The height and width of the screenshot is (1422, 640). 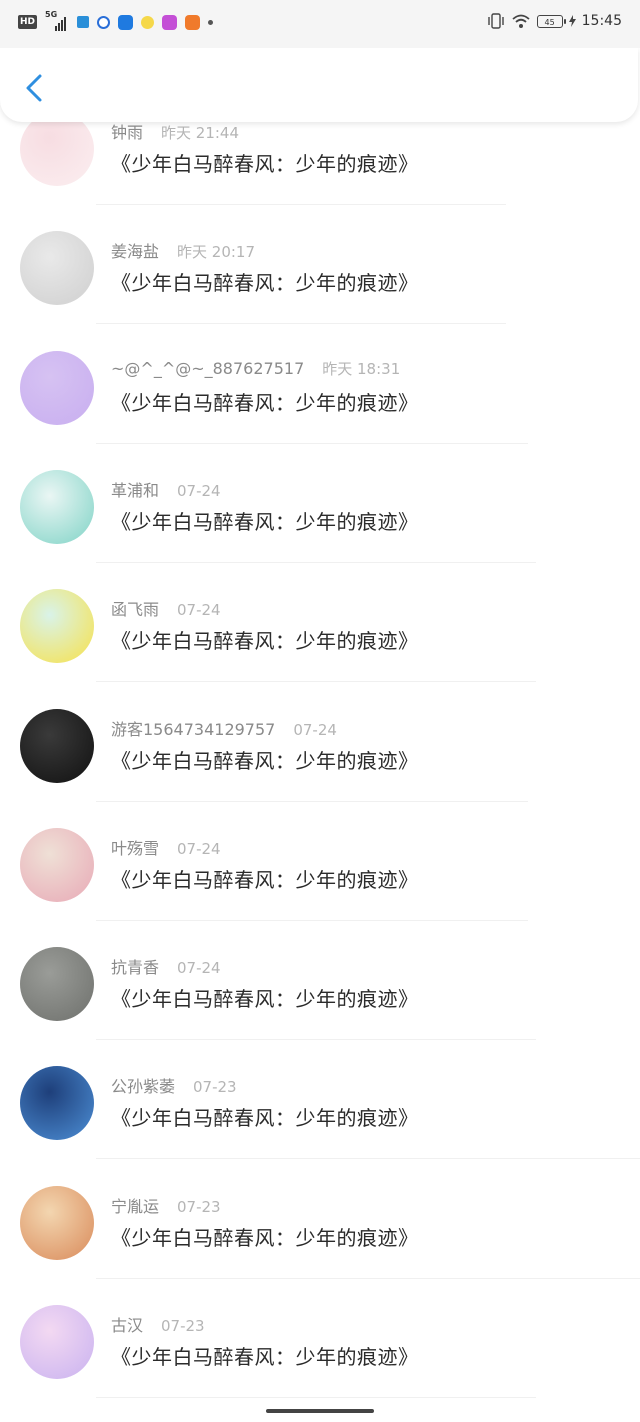 What do you see at coordinates (320, 384) in the screenshot?
I see `comment-row: ~@^_^@~_887627517 昨天 18:31 《少年白马醉春风：少年的痕迹》` at bounding box center [320, 384].